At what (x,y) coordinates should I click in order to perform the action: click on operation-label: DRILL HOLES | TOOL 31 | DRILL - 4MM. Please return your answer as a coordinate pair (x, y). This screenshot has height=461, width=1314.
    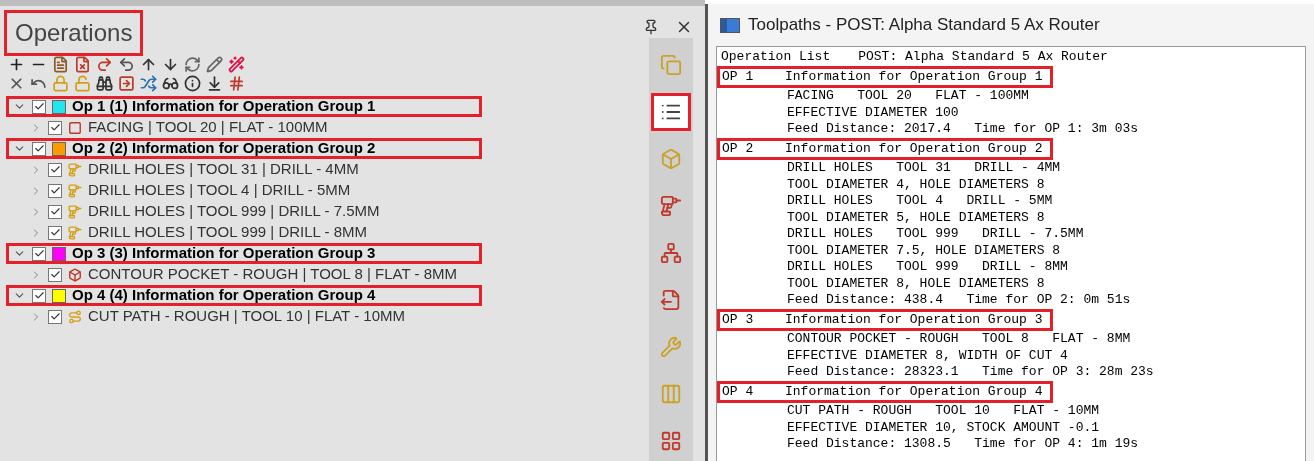
    Looking at the image, I should click on (223, 169).